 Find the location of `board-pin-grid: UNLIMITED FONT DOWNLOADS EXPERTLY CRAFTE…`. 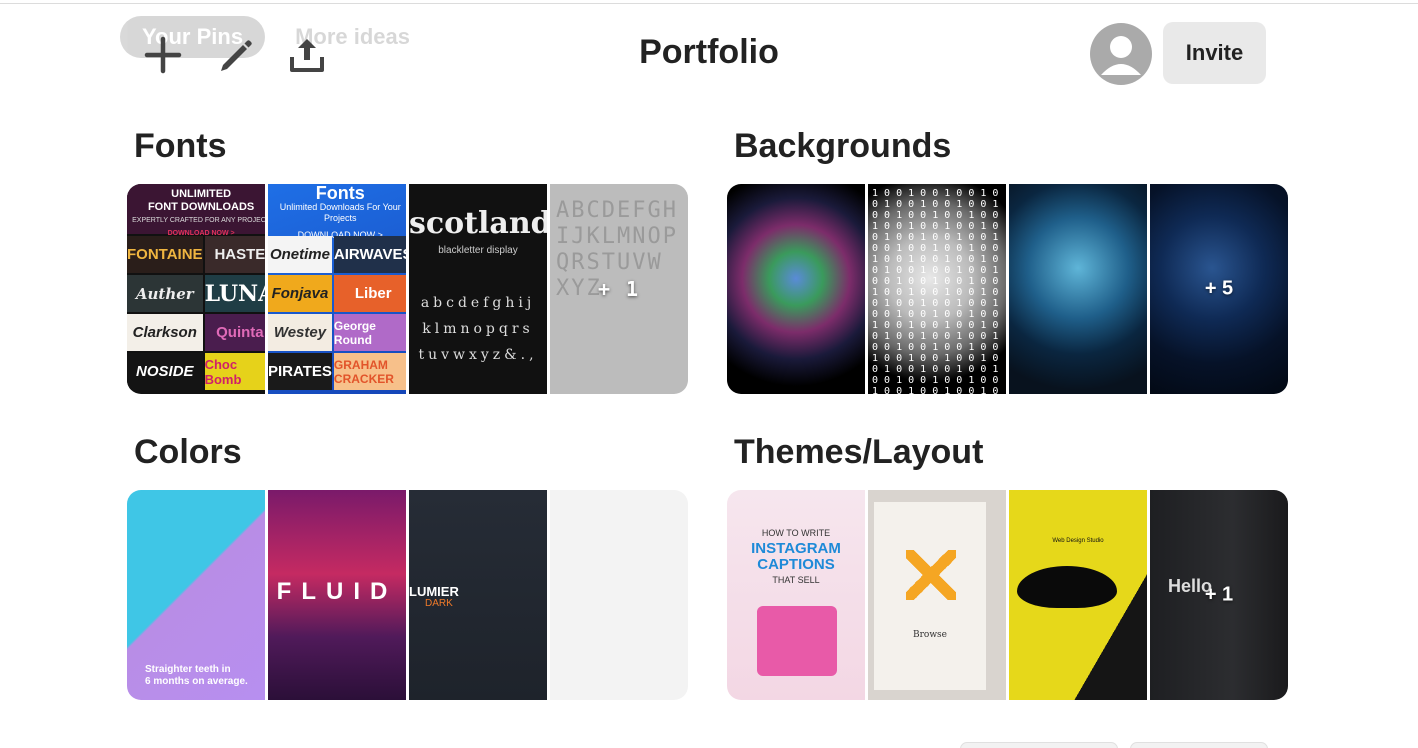

board-pin-grid: UNLIMITED FONT DOWNLOADS EXPERTLY CRAFTE… is located at coordinates (407, 289).